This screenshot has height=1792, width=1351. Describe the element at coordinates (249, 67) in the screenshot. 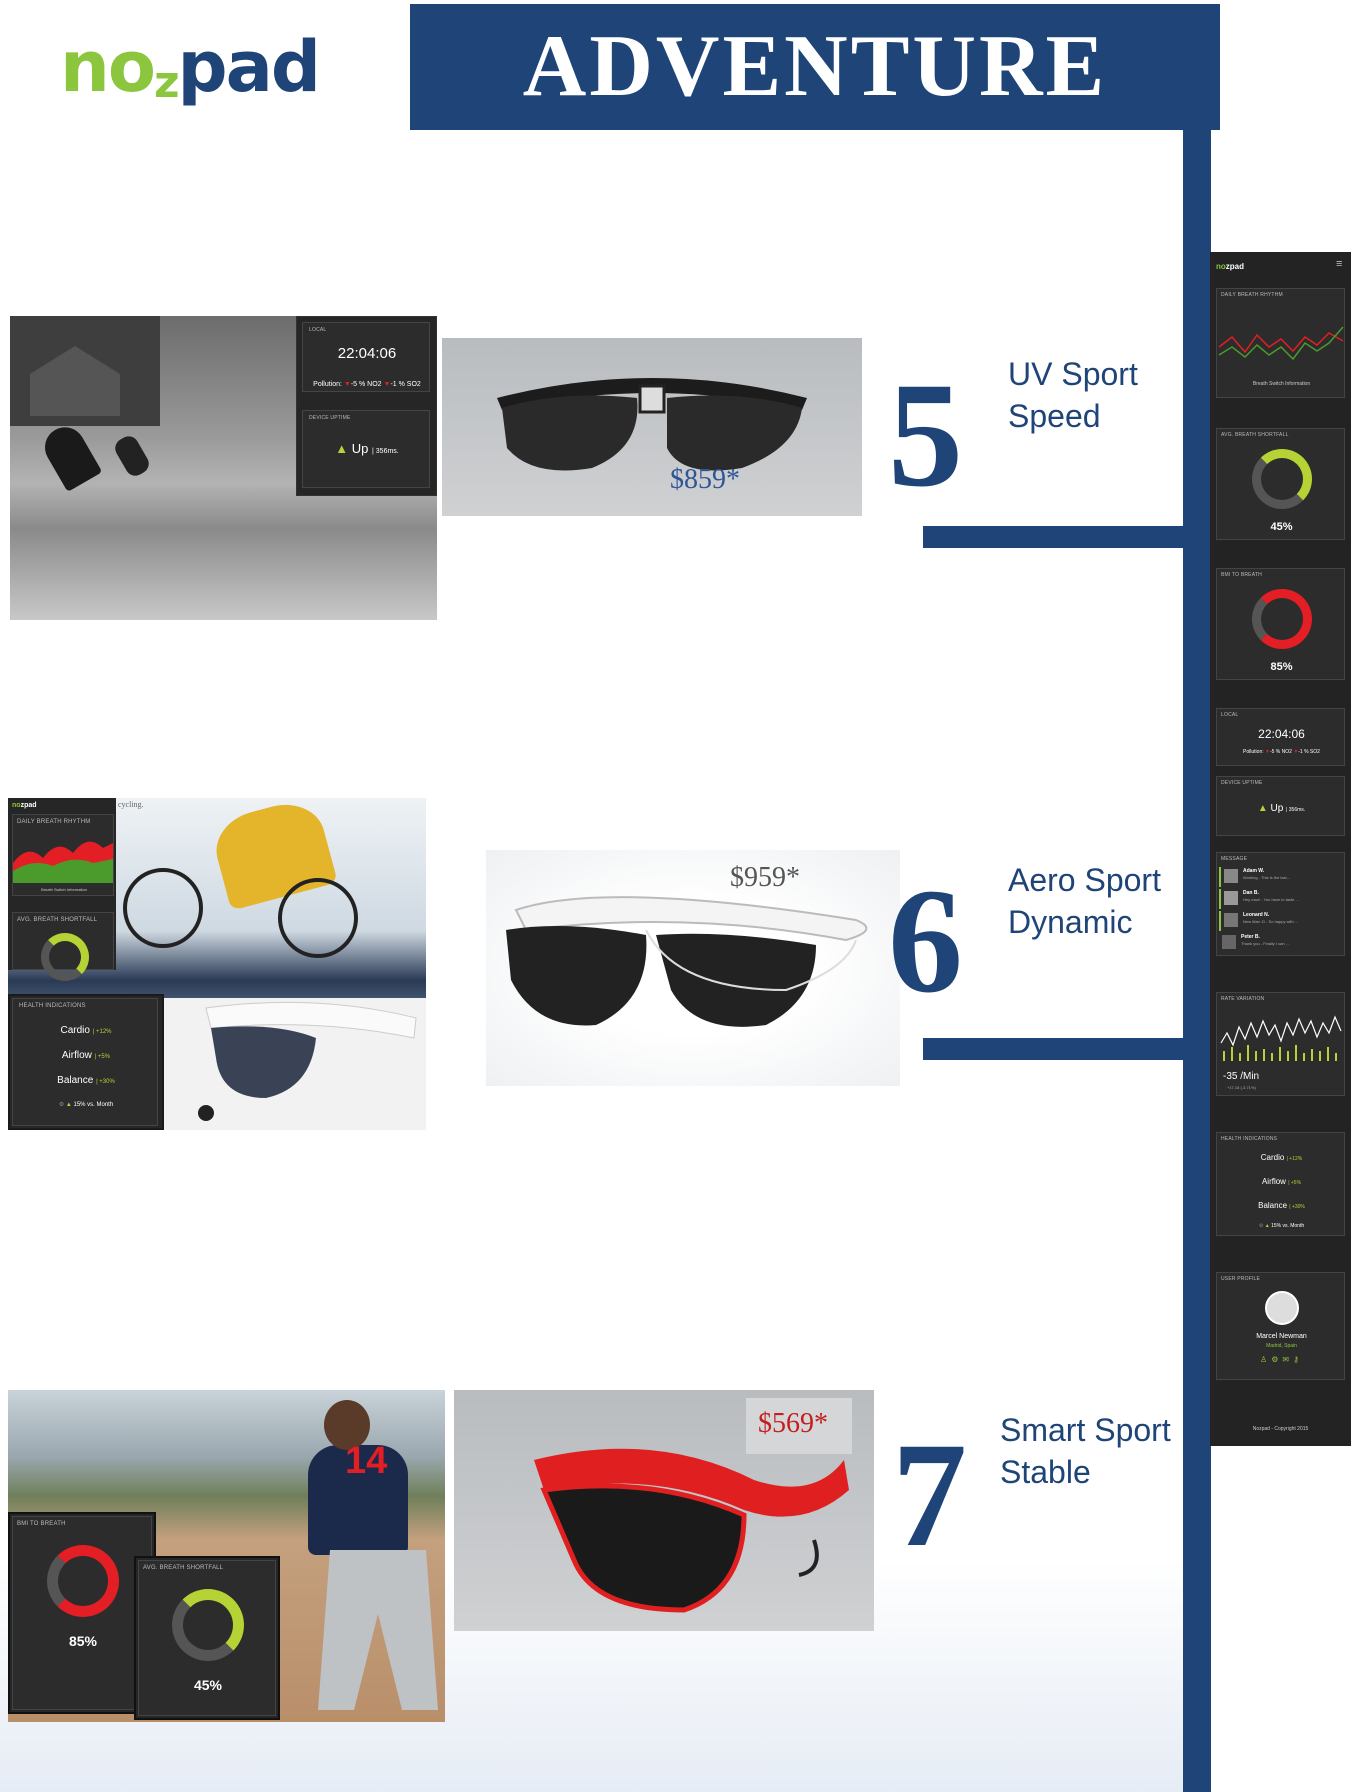

I see `logo-pad: pad` at that location.